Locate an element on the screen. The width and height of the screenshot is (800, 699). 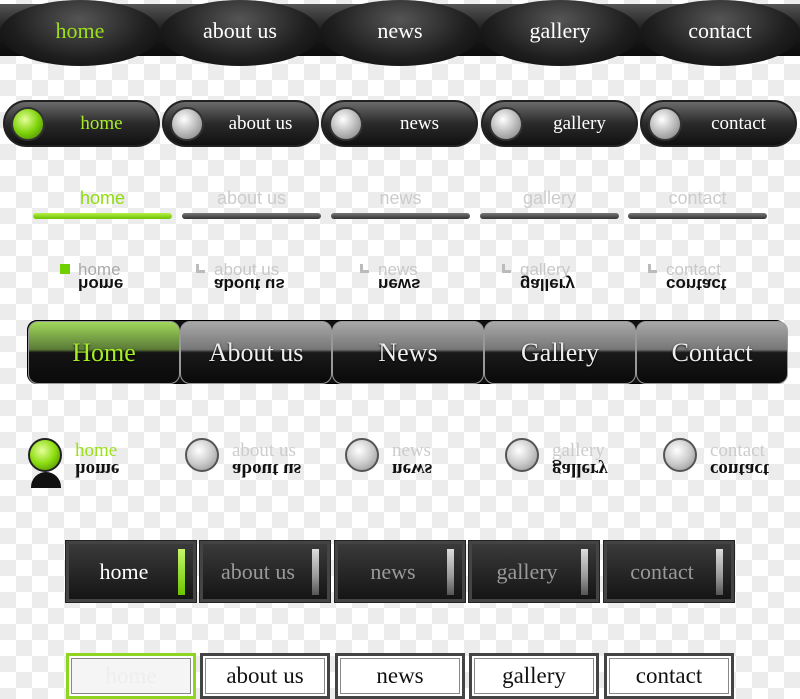
nav6-item-about-us: about us about us is located at coordinates (243, 459).